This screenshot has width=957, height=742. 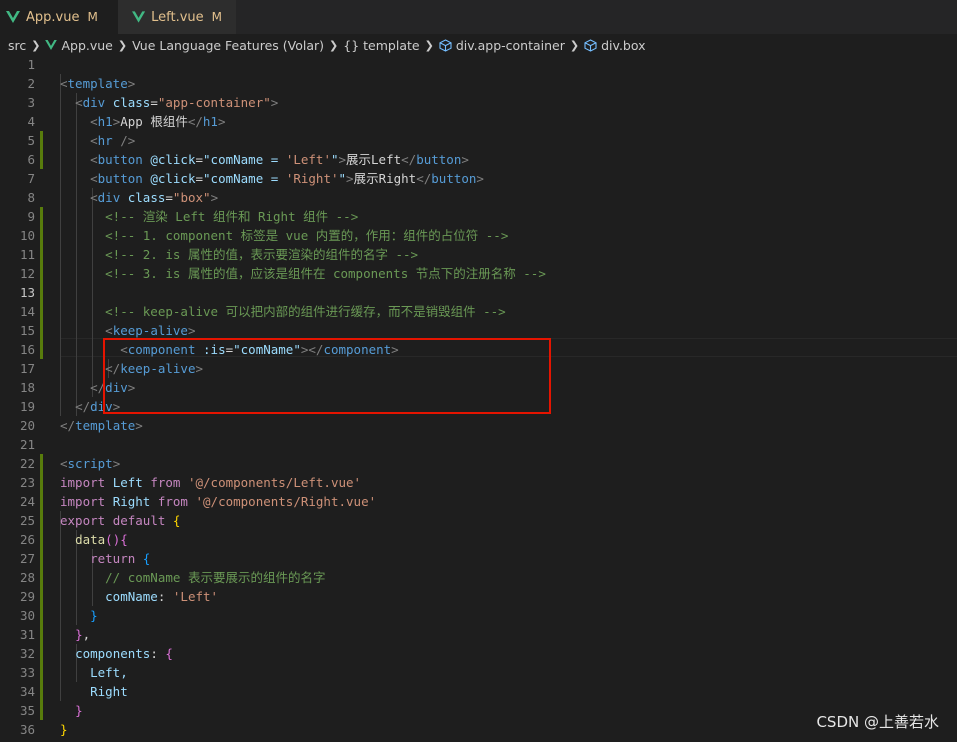 I want to click on breadcrumb-app-container-label: div.app-container, so click(x=510, y=45).